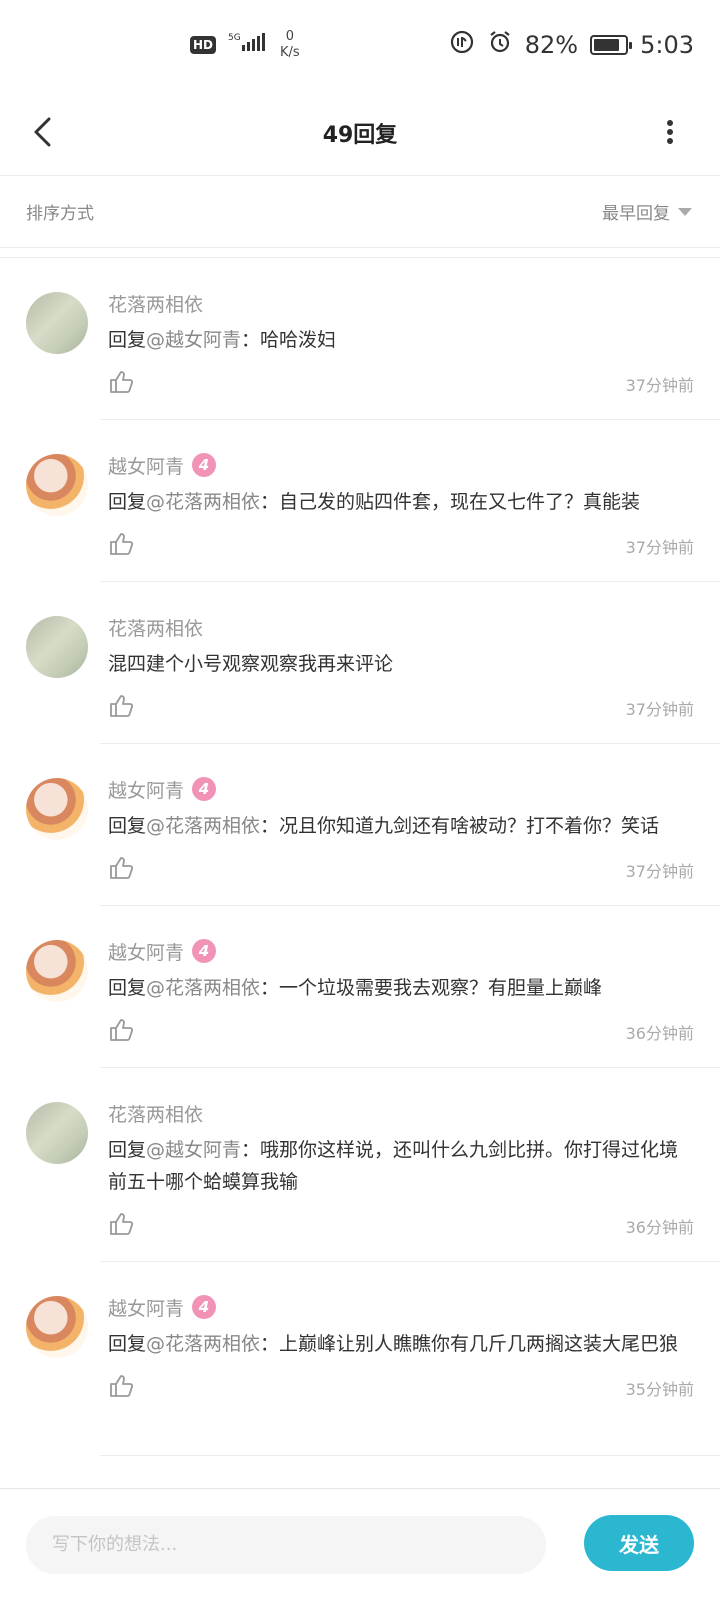 Image resolution: width=720 pixels, height=1600 pixels. I want to click on reply-item: 花落两相依回复@越女阿青：哈哈泼妇 37分钟前, so click(360, 339).